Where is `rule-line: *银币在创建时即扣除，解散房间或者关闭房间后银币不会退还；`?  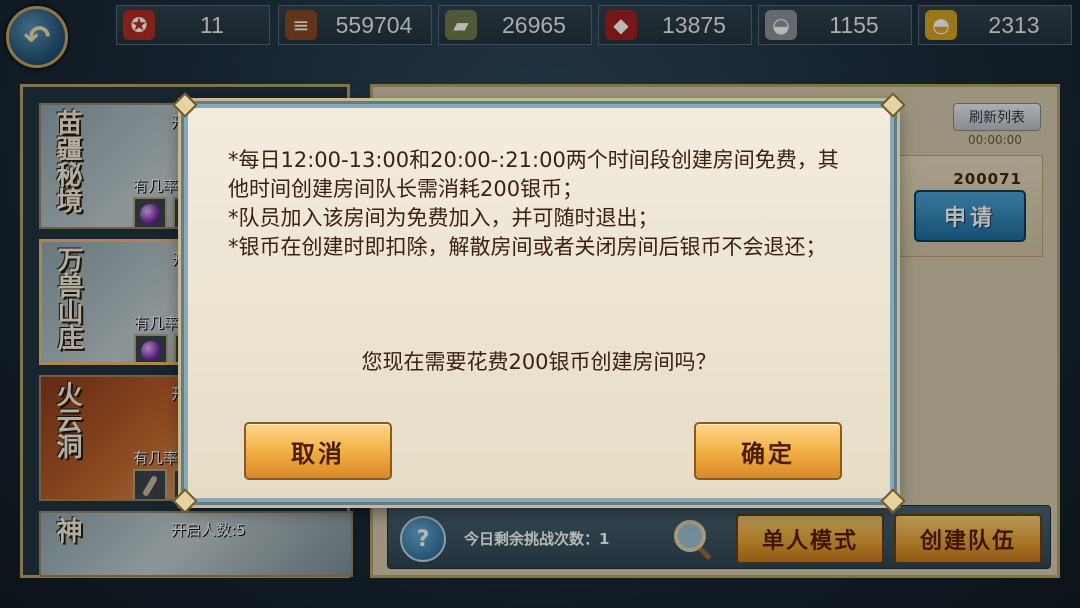 rule-line: *银币在创建时即扣除，解散房间或者关闭房间后银币不会退还； is located at coordinates (527, 247).